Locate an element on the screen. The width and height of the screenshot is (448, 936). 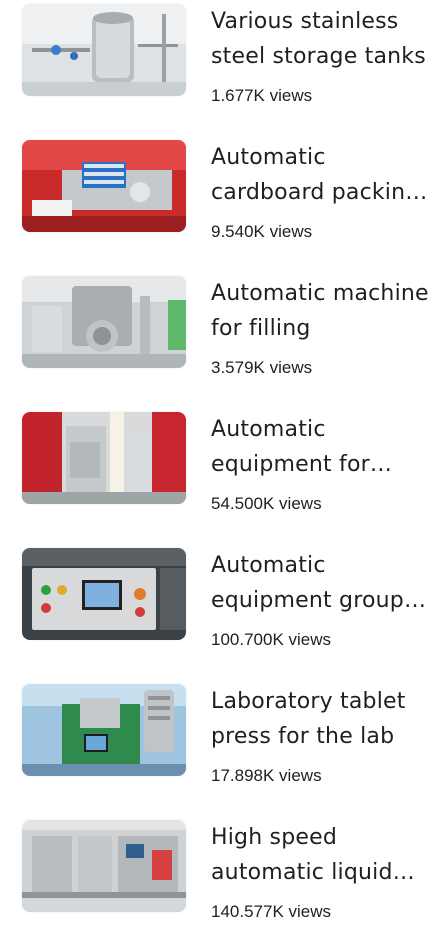
view-count: 1.677K views is located at coordinates (262, 95).